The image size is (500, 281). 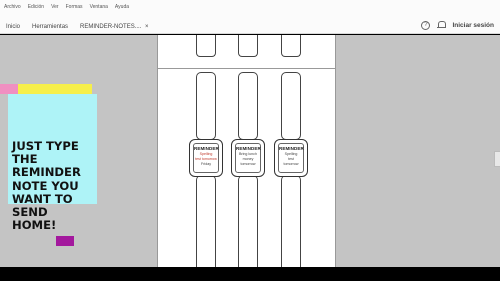 I want to click on watch-screen: REMINDER Spelling test tomorrow Friday, so click(x=206, y=158).